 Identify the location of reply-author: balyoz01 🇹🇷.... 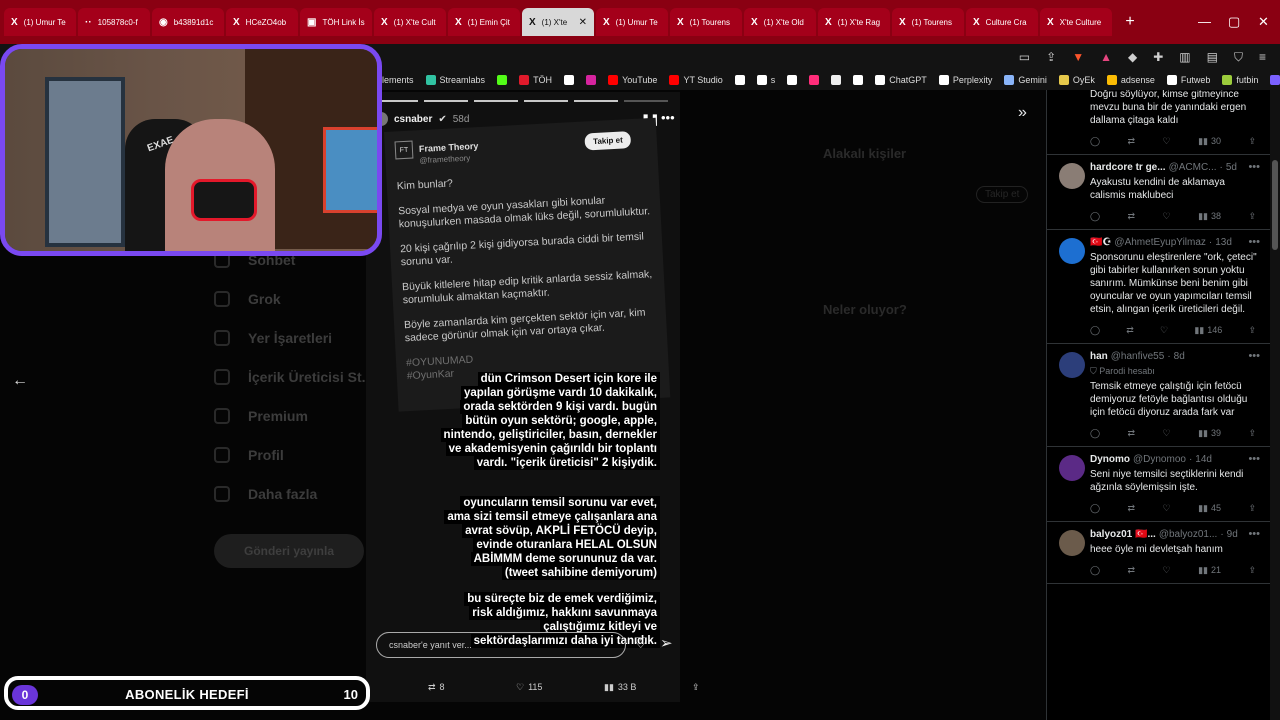
(1123, 534).